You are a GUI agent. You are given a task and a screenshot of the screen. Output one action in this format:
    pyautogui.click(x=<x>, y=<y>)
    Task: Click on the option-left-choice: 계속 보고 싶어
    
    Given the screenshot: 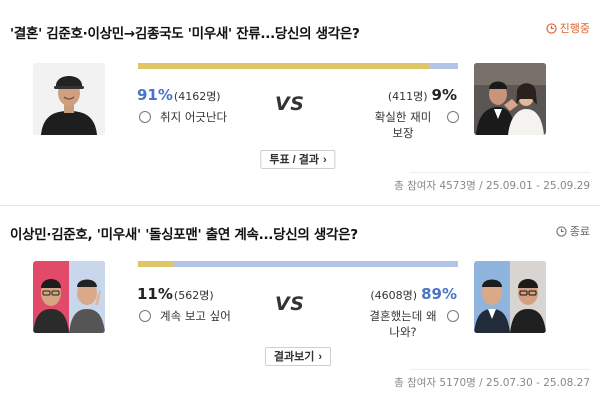 What is the action you would take?
    pyautogui.click(x=199, y=316)
    